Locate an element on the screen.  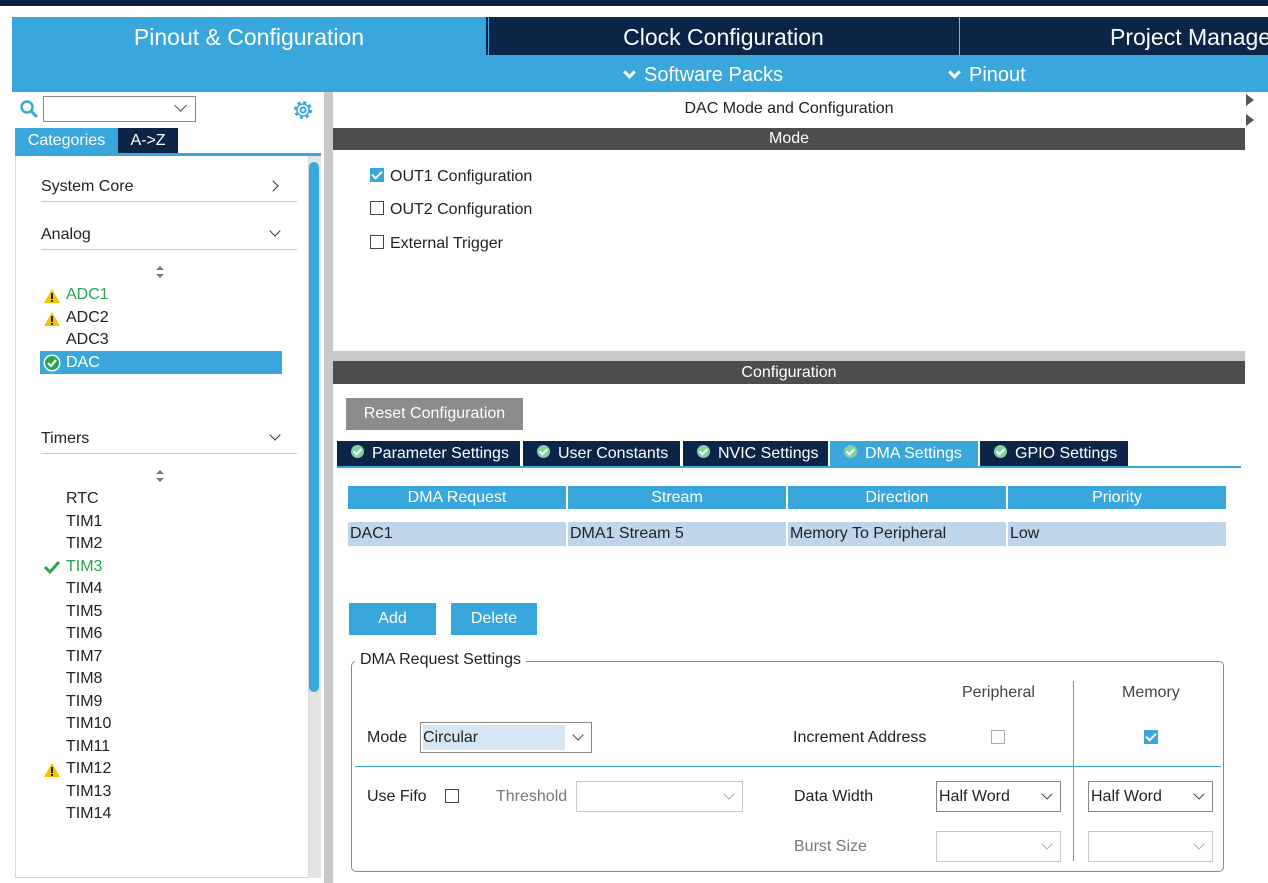
right-side-panel is located at coordinates (1256, 487).